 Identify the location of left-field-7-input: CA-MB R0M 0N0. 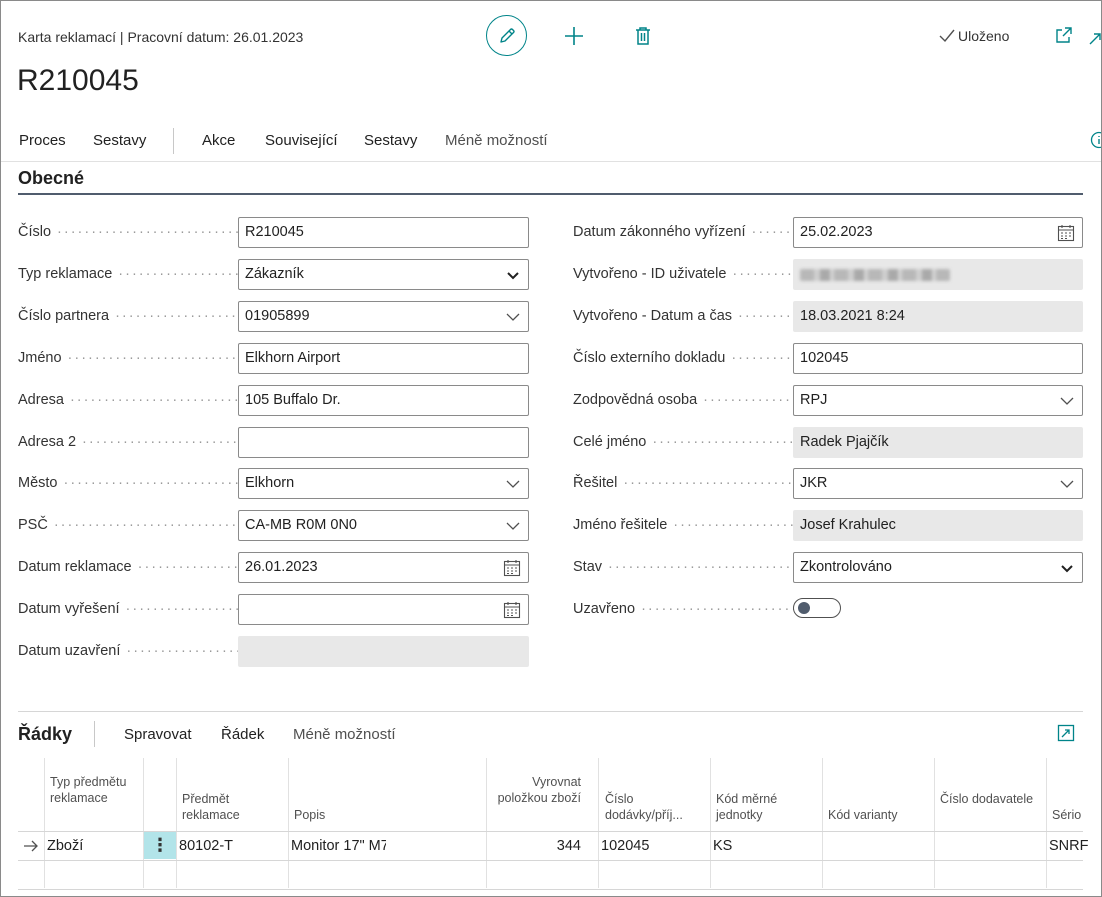
(383, 526).